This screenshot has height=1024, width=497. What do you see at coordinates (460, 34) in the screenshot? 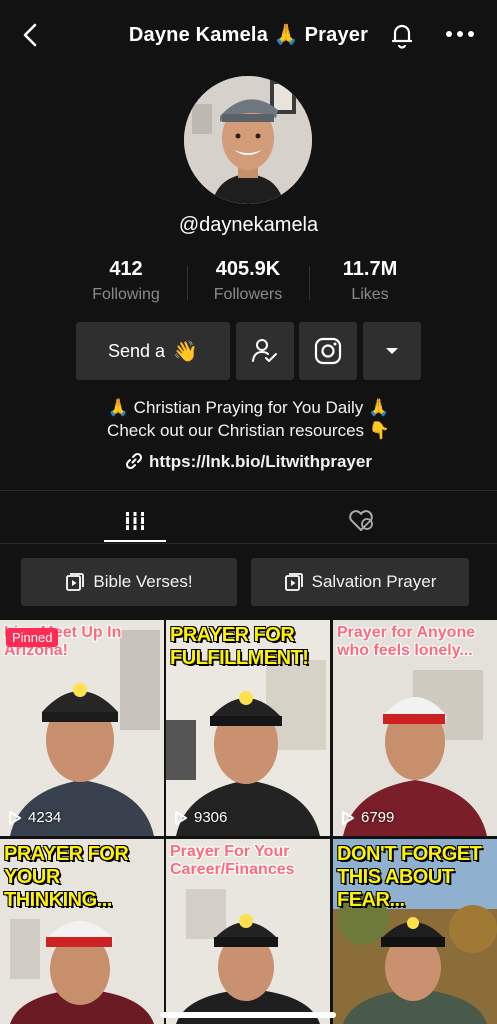
I see `more-ellipsis-icon` at bounding box center [460, 34].